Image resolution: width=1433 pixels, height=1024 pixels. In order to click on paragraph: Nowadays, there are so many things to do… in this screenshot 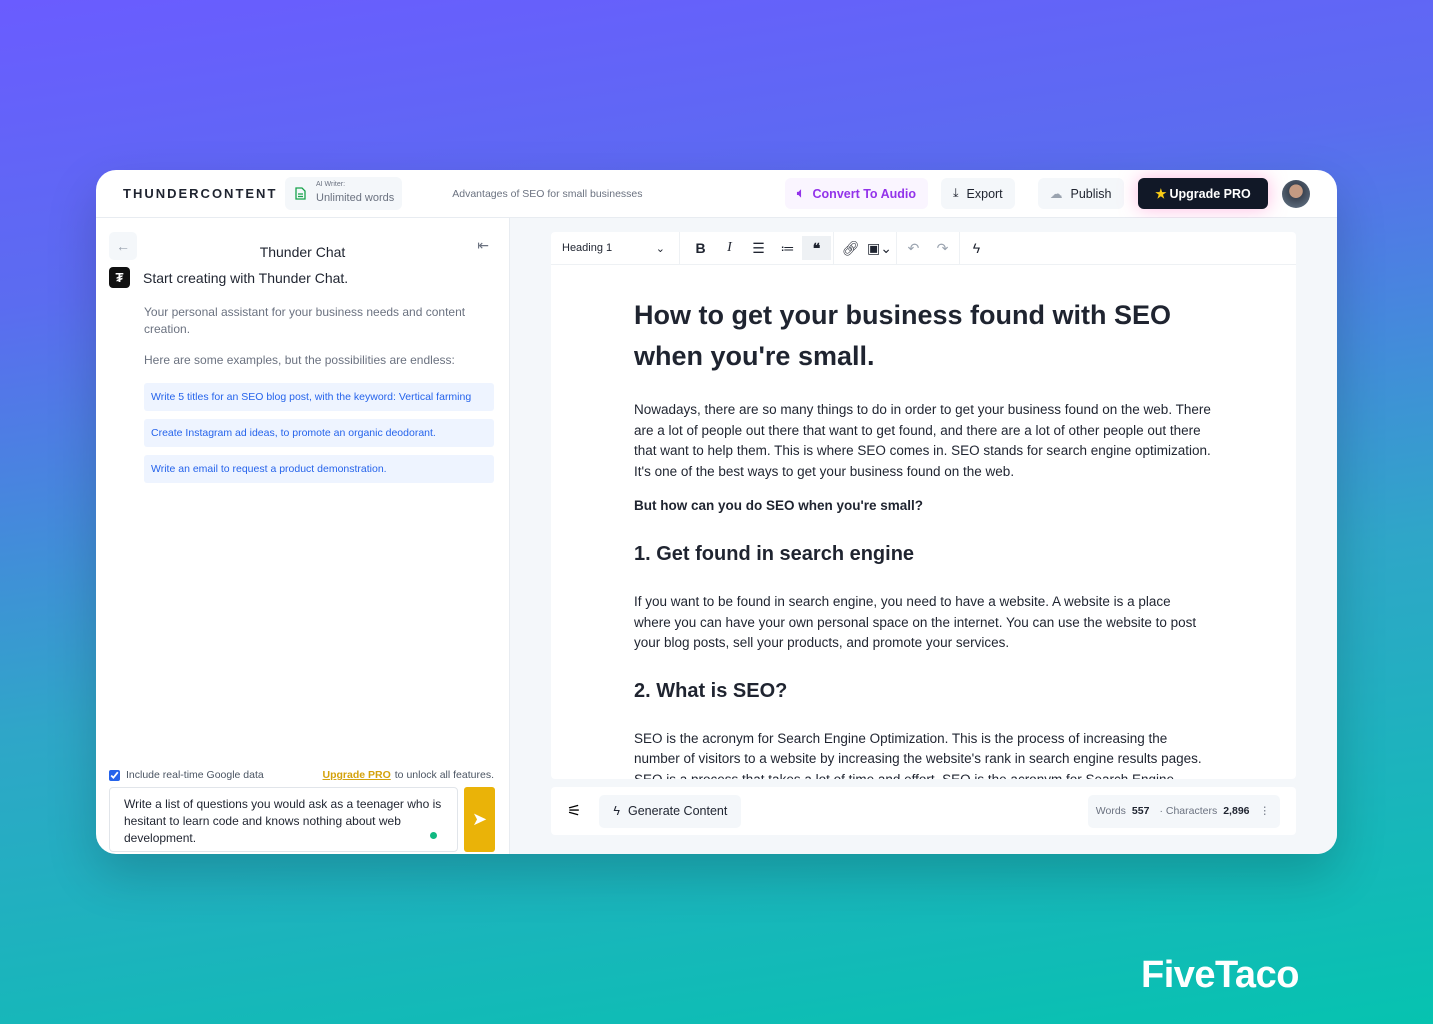, I will do `click(922, 440)`.